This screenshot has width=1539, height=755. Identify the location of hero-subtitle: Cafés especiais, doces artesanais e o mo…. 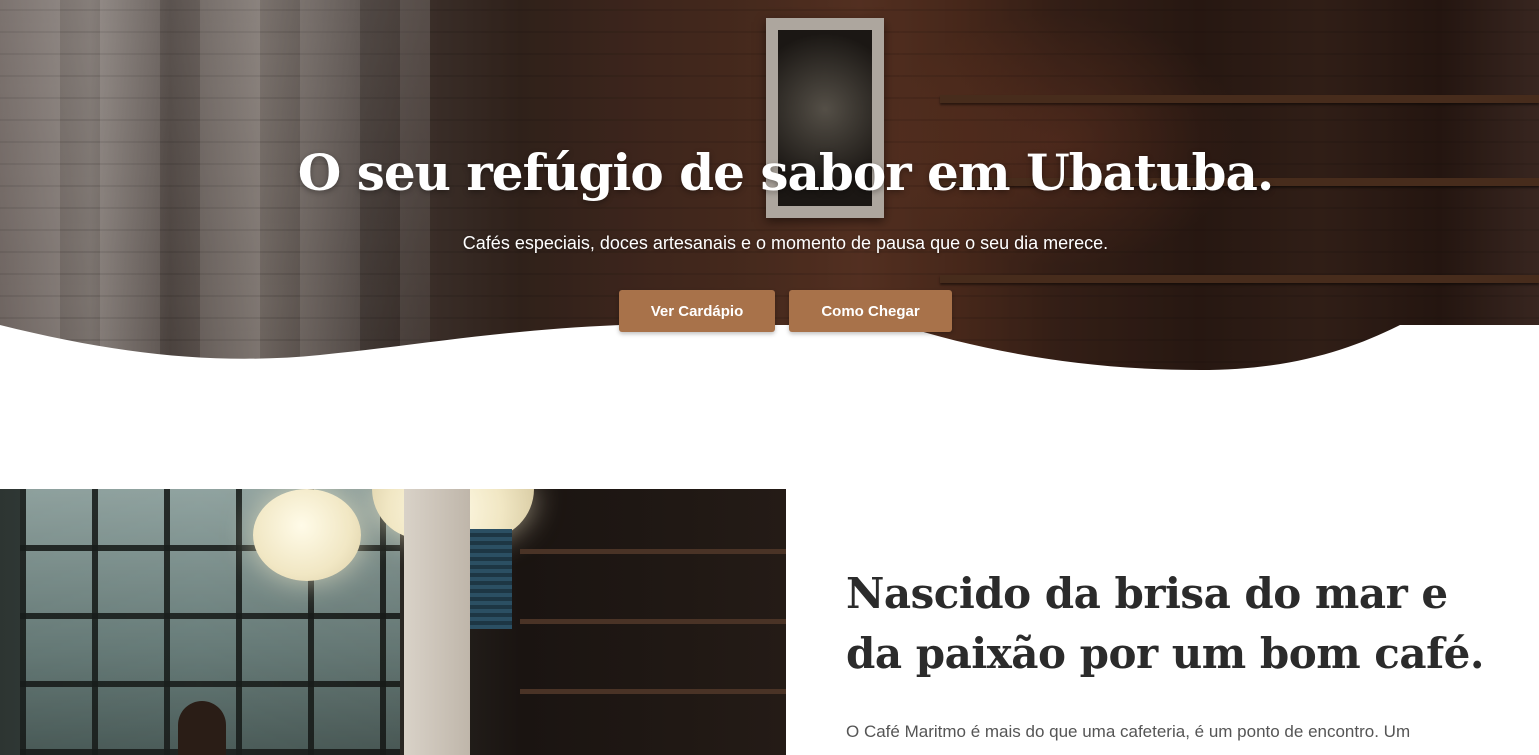
(785, 243).